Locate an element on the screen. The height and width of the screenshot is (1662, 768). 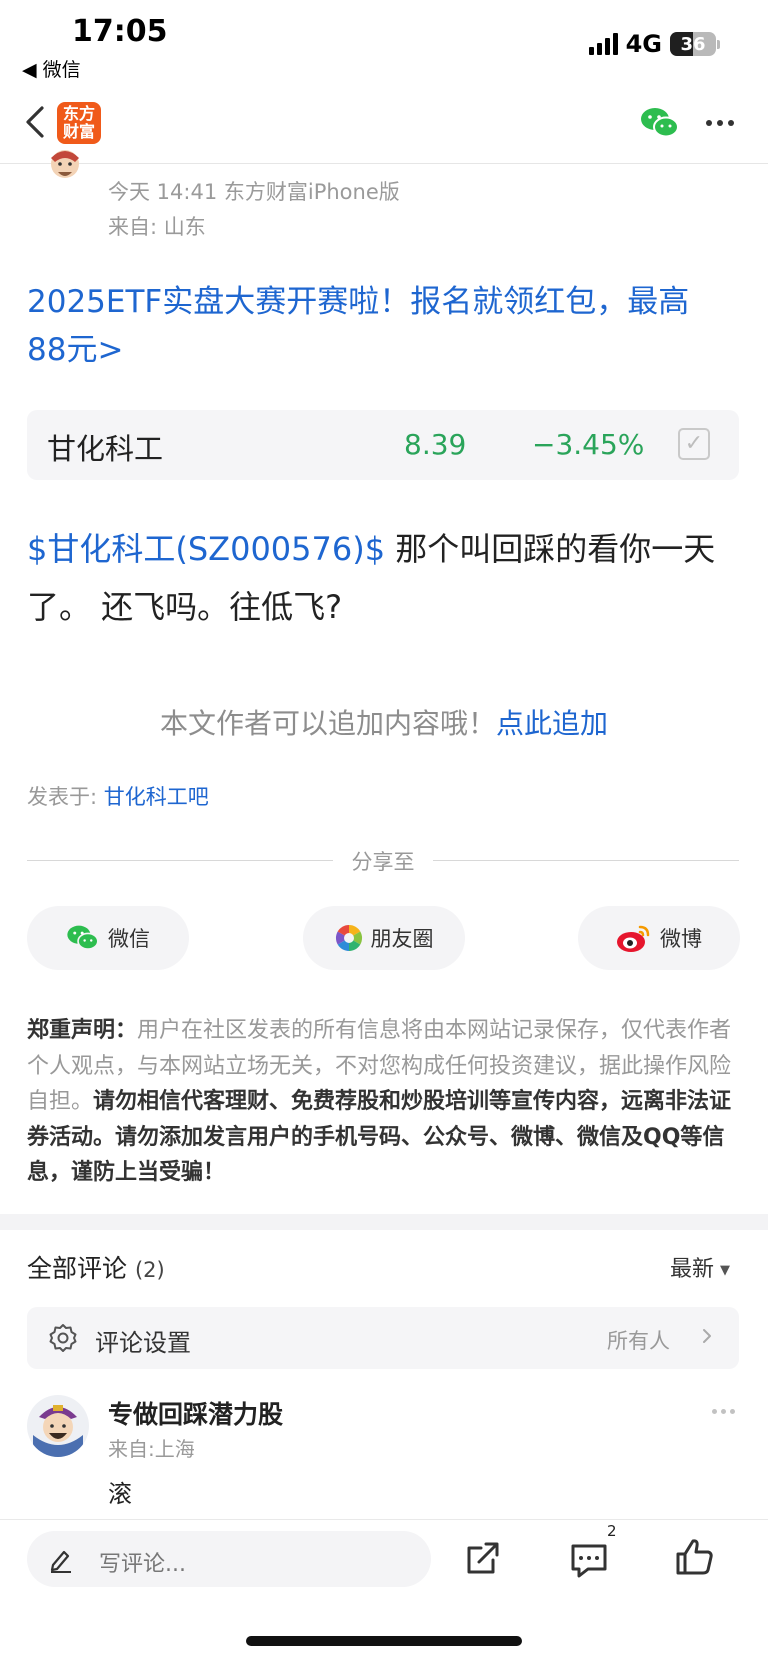
avatar is located at coordinates (58, 1426).